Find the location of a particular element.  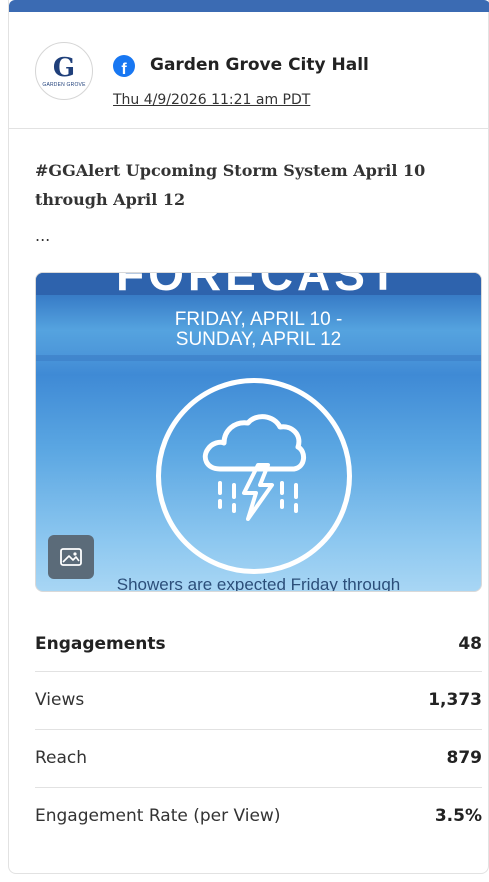

image-divider-band is located at coordinates (258, 358).